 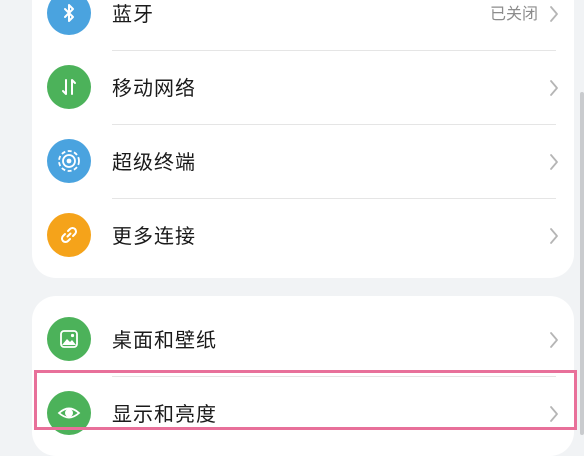 What do you see at coordinates (69, 161) in the screenshot?
I see `super-device-icon` at bounding box center [69, 161].